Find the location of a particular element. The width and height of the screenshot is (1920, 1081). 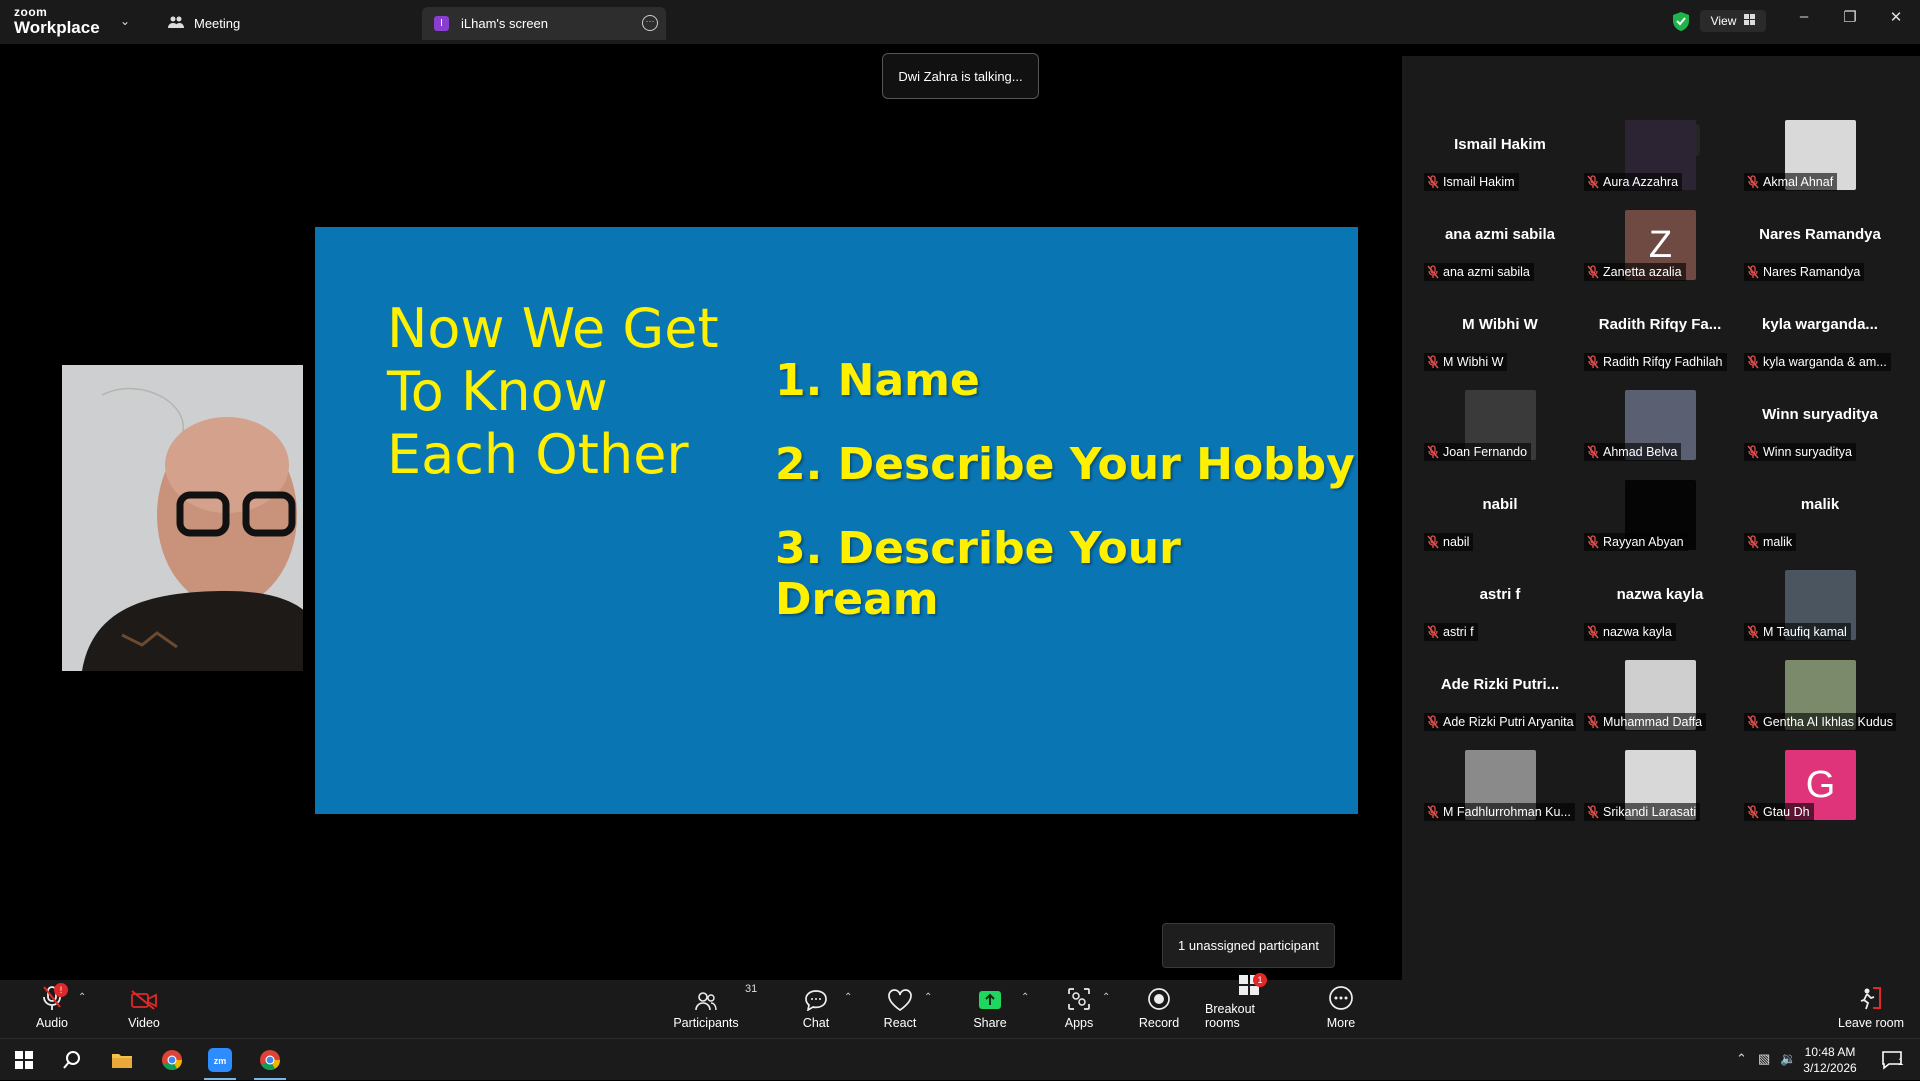

leave-icon is located at coordinates (1871, 997).